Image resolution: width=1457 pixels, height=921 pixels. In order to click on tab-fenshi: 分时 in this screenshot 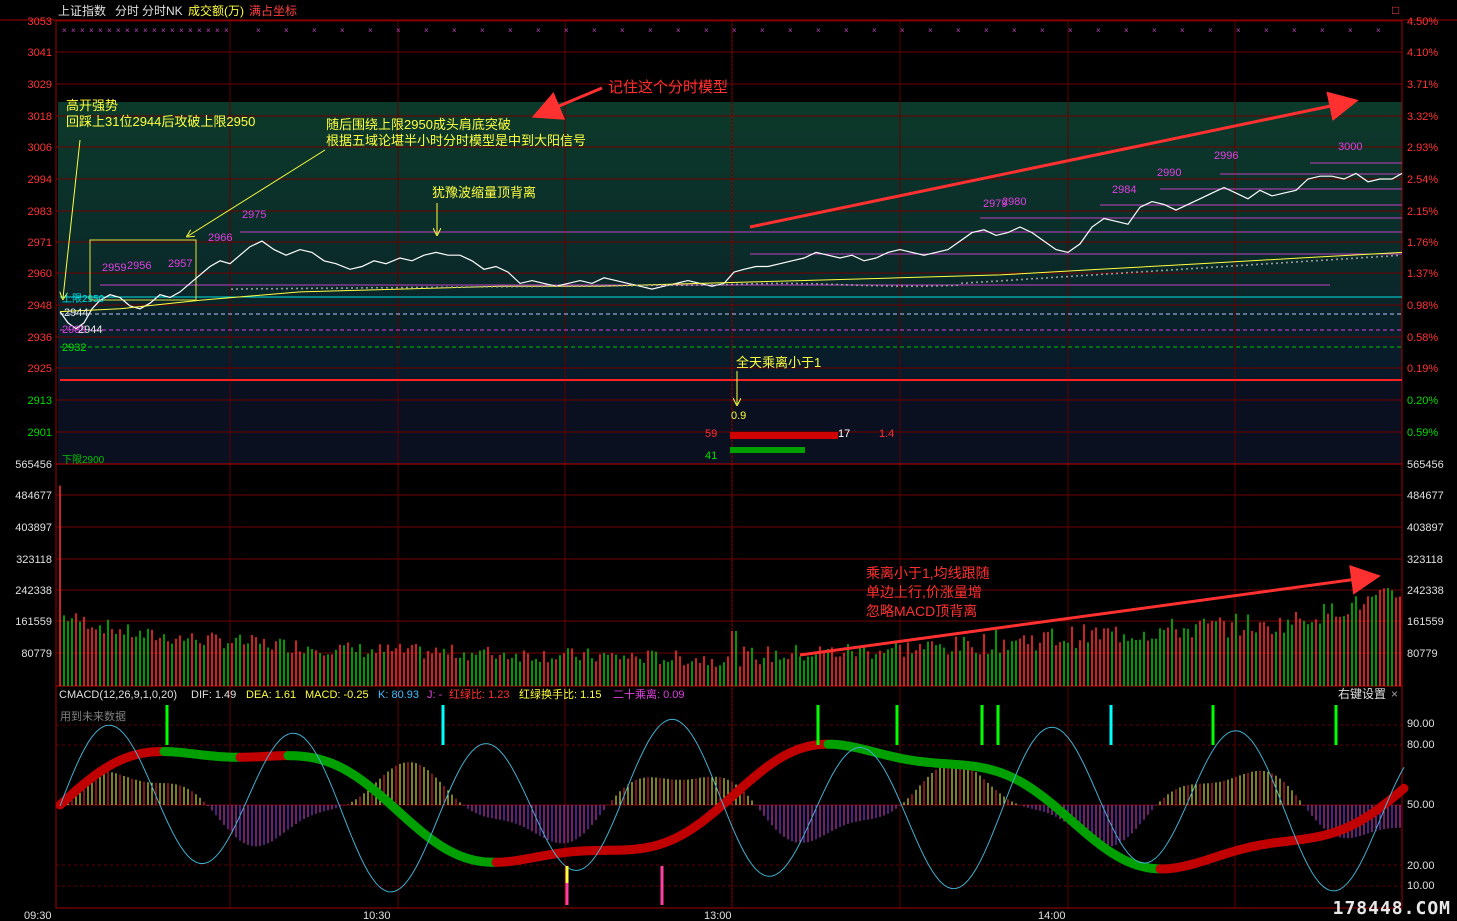, I will do `click(127, 11)`.